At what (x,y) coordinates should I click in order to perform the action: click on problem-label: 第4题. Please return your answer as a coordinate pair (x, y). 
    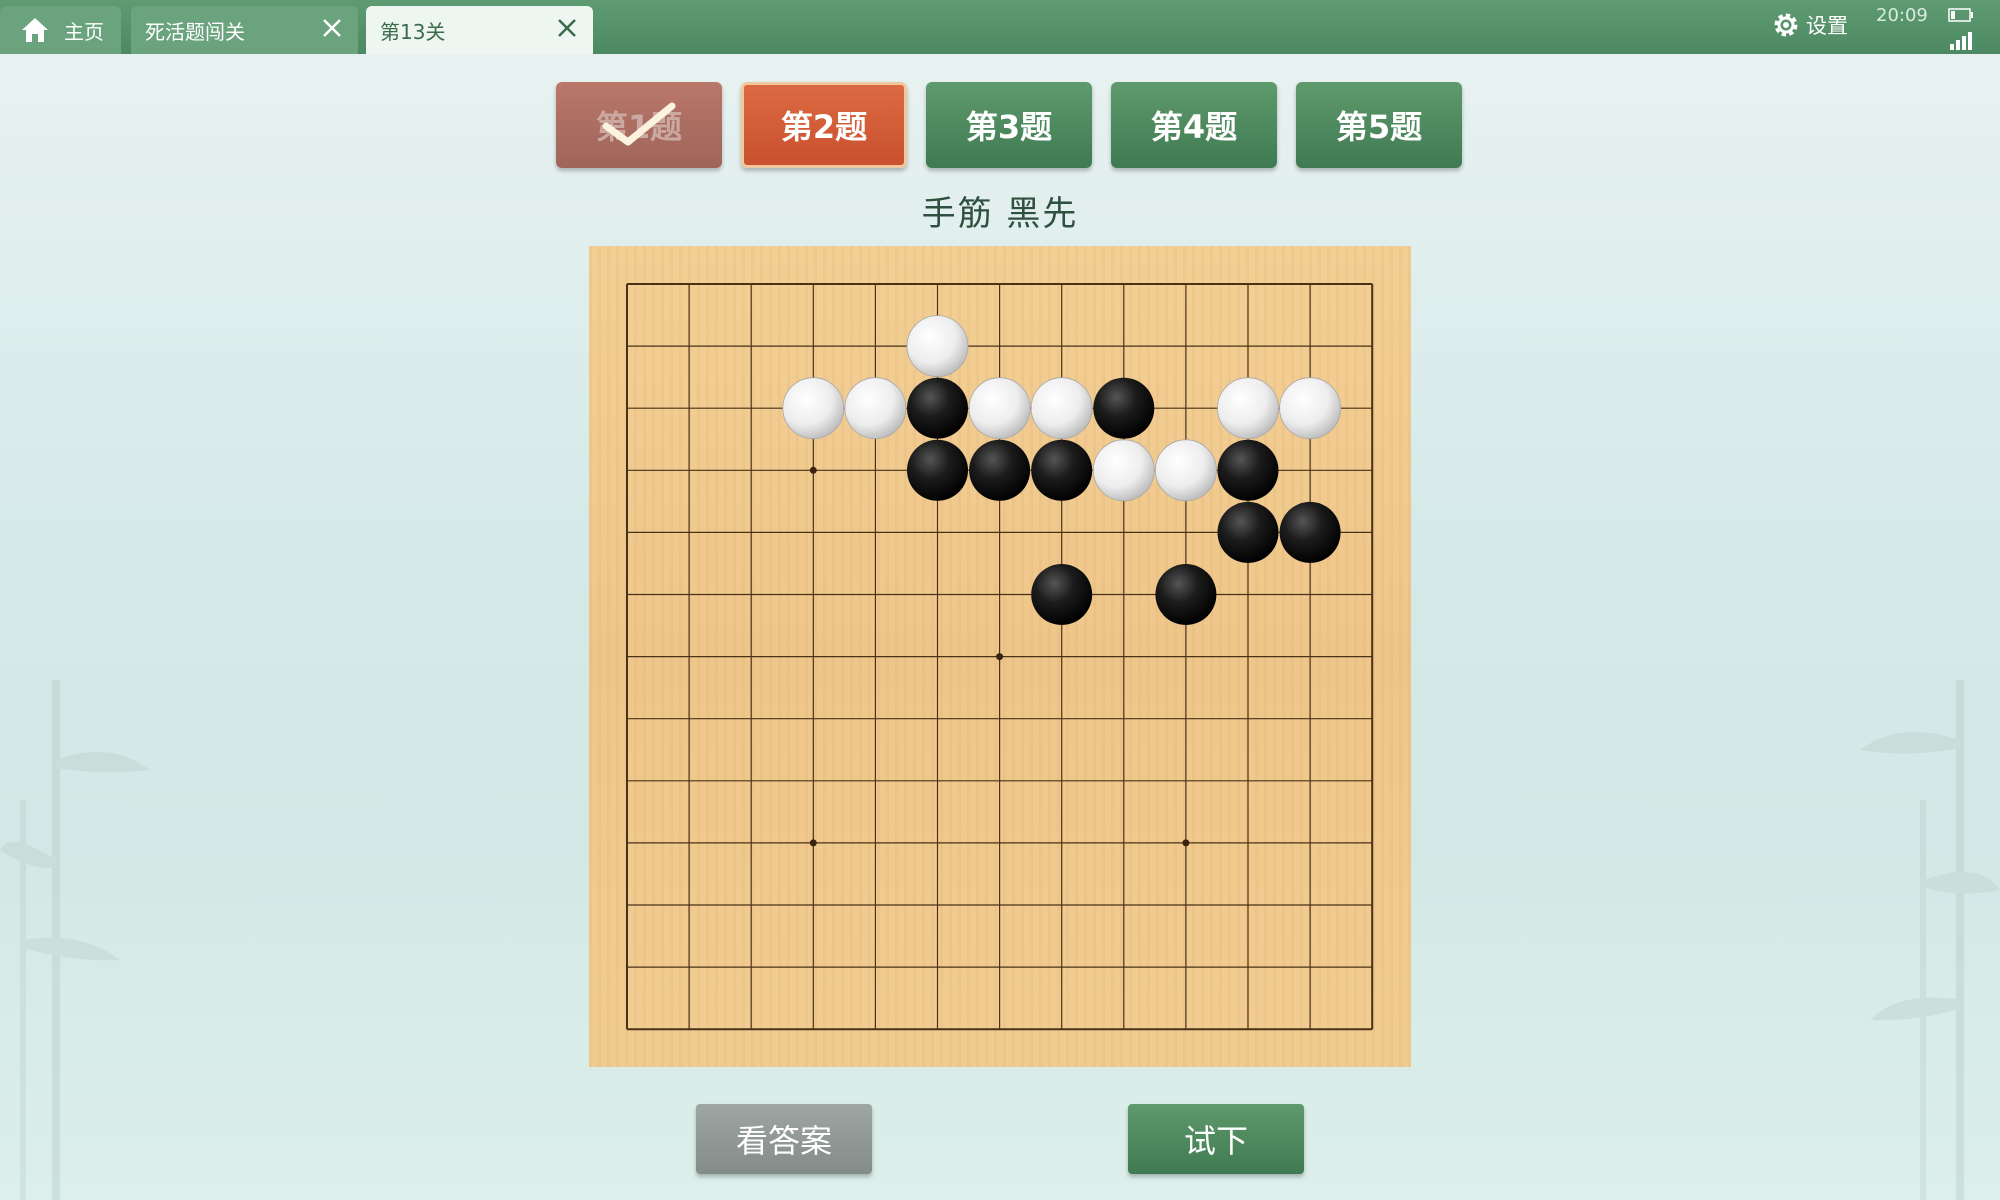
    Looking at the image, I should click on (1194, 127).